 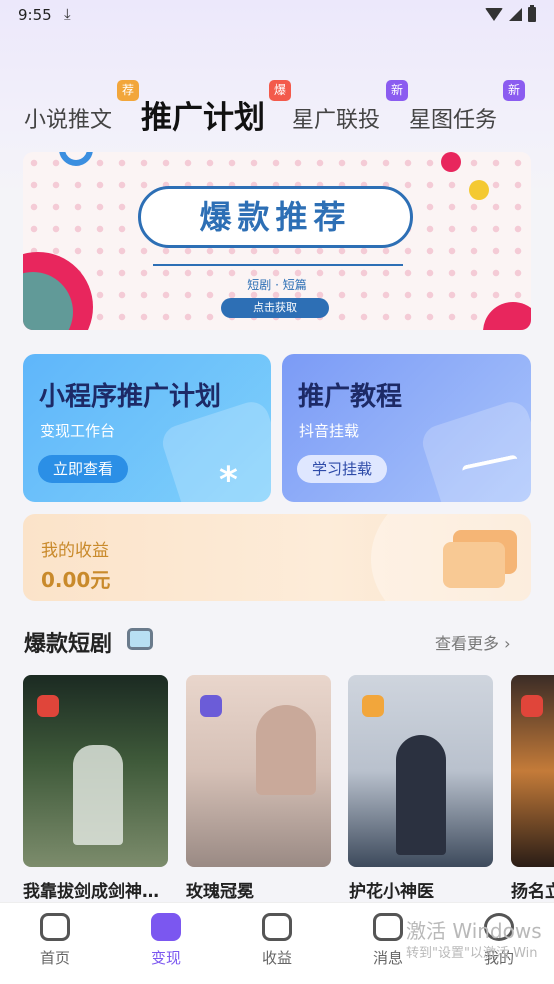 What do you see at coordinates (277, 927) in the screenshot?
I see `wallet-icon` at bounding box center [277, 927].